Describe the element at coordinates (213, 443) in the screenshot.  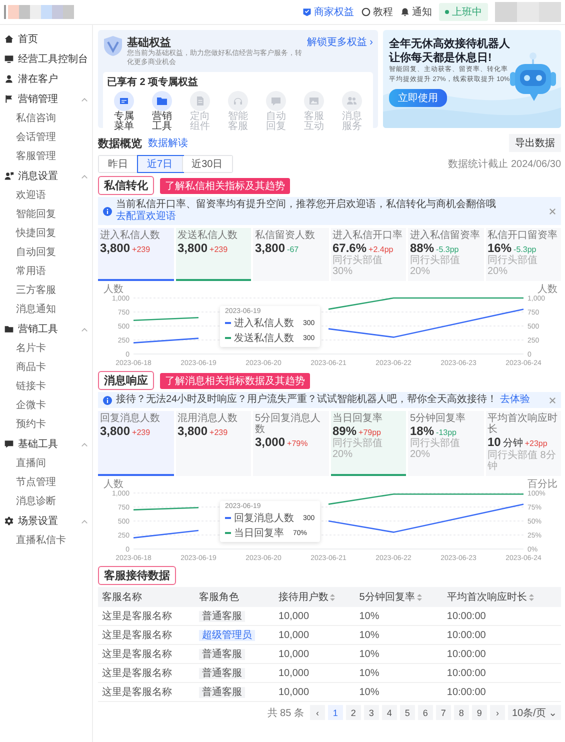
I see `metric-card: 混用消息人数 3,800 +239` at that location.